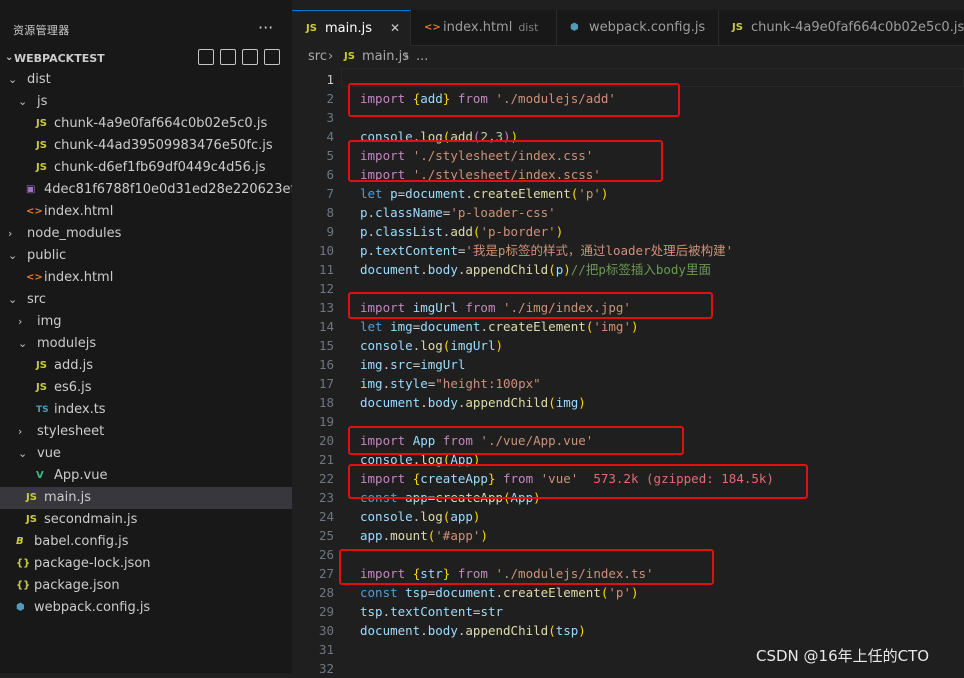  Describe the element at coordinates (499, 592) in the screenshot. I see `code-line: const tsp=document.createElement('p')` at that location.